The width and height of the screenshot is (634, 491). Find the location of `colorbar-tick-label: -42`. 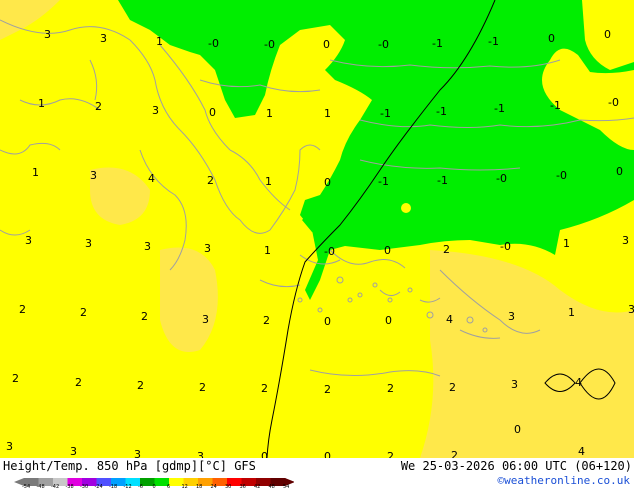

colorbar-tick-label: -42 is located at coordinates (55, 487).